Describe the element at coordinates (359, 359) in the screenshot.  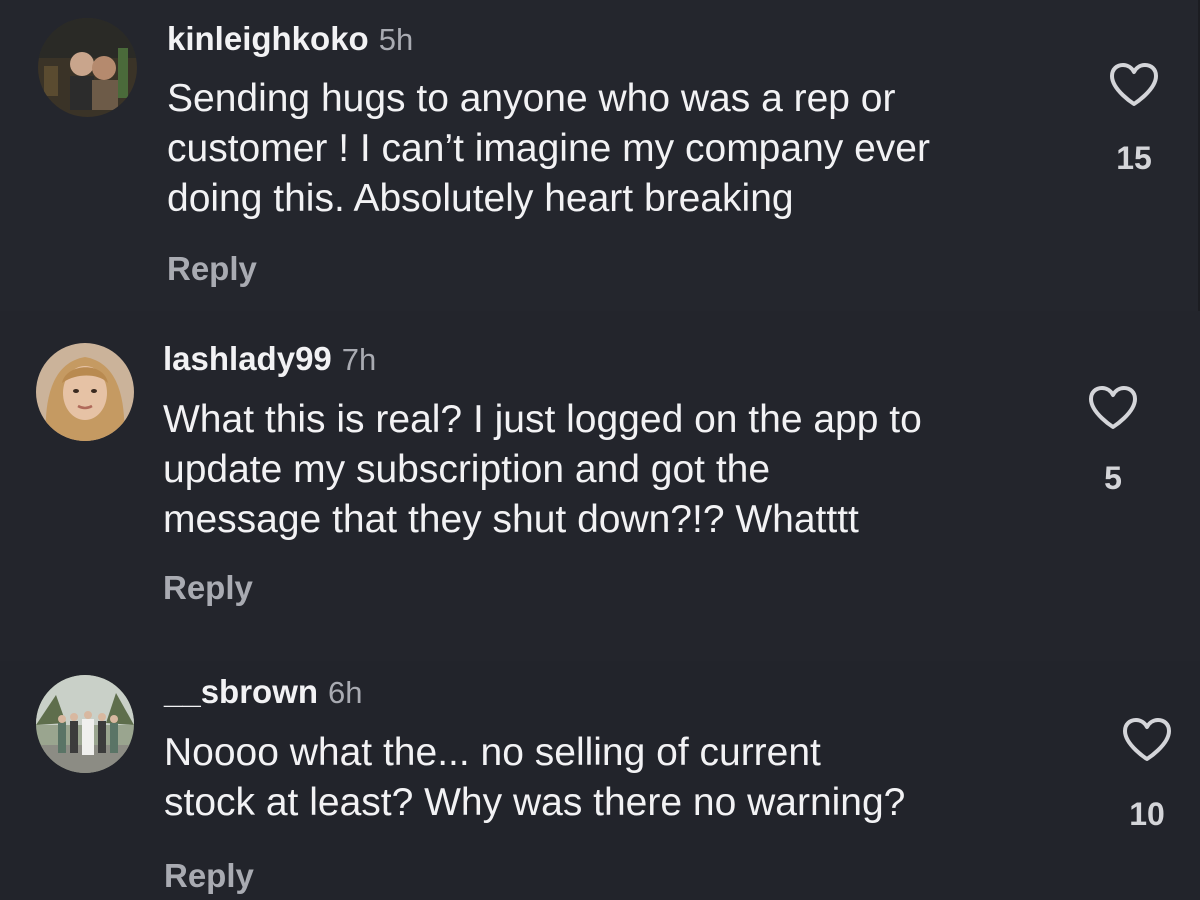
I see `timestamp: 7h` at that location.